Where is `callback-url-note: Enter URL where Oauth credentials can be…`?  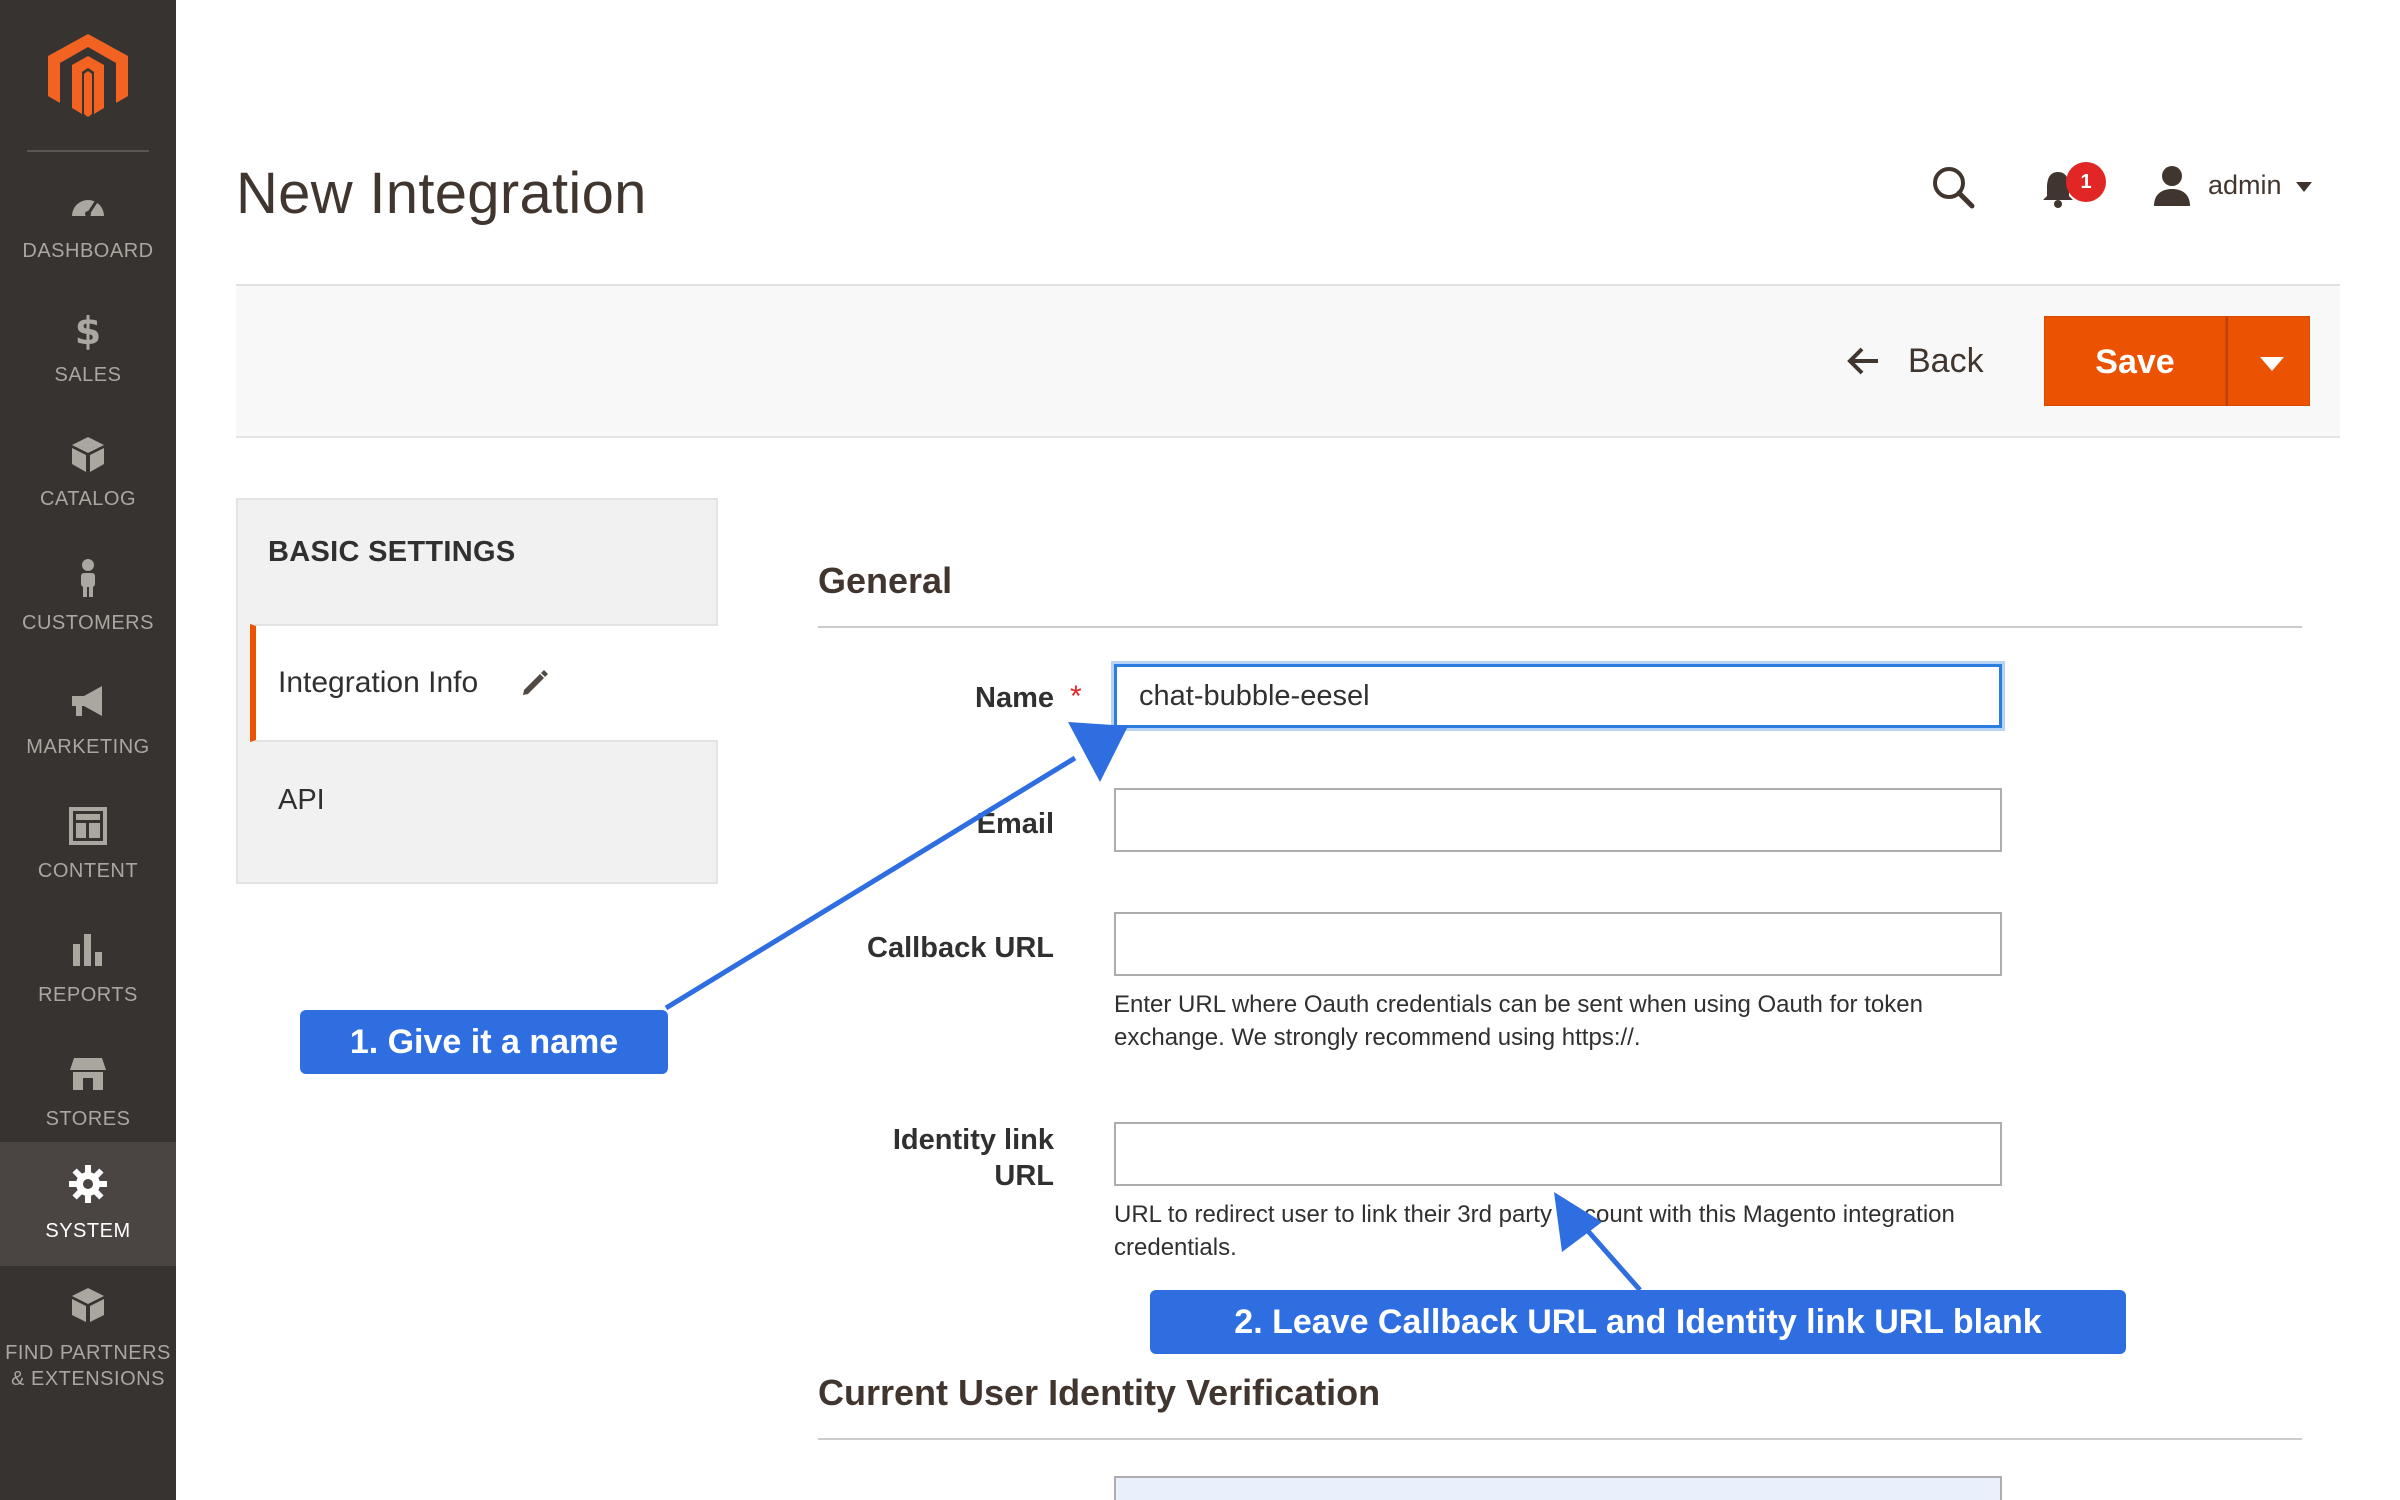
callback-url-note: Enter URL where Oauth credentials can be… is located at coordinates (1518, 1021).